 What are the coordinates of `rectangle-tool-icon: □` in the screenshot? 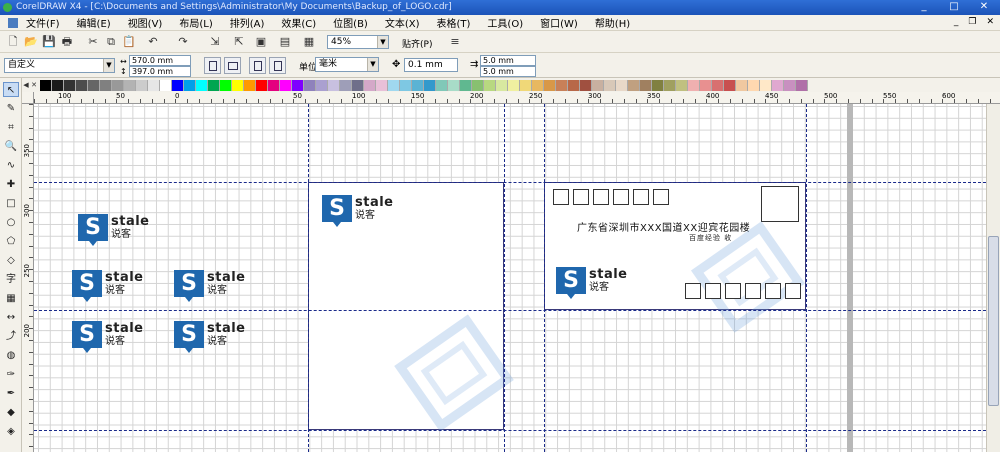 It's located at (11, 203).